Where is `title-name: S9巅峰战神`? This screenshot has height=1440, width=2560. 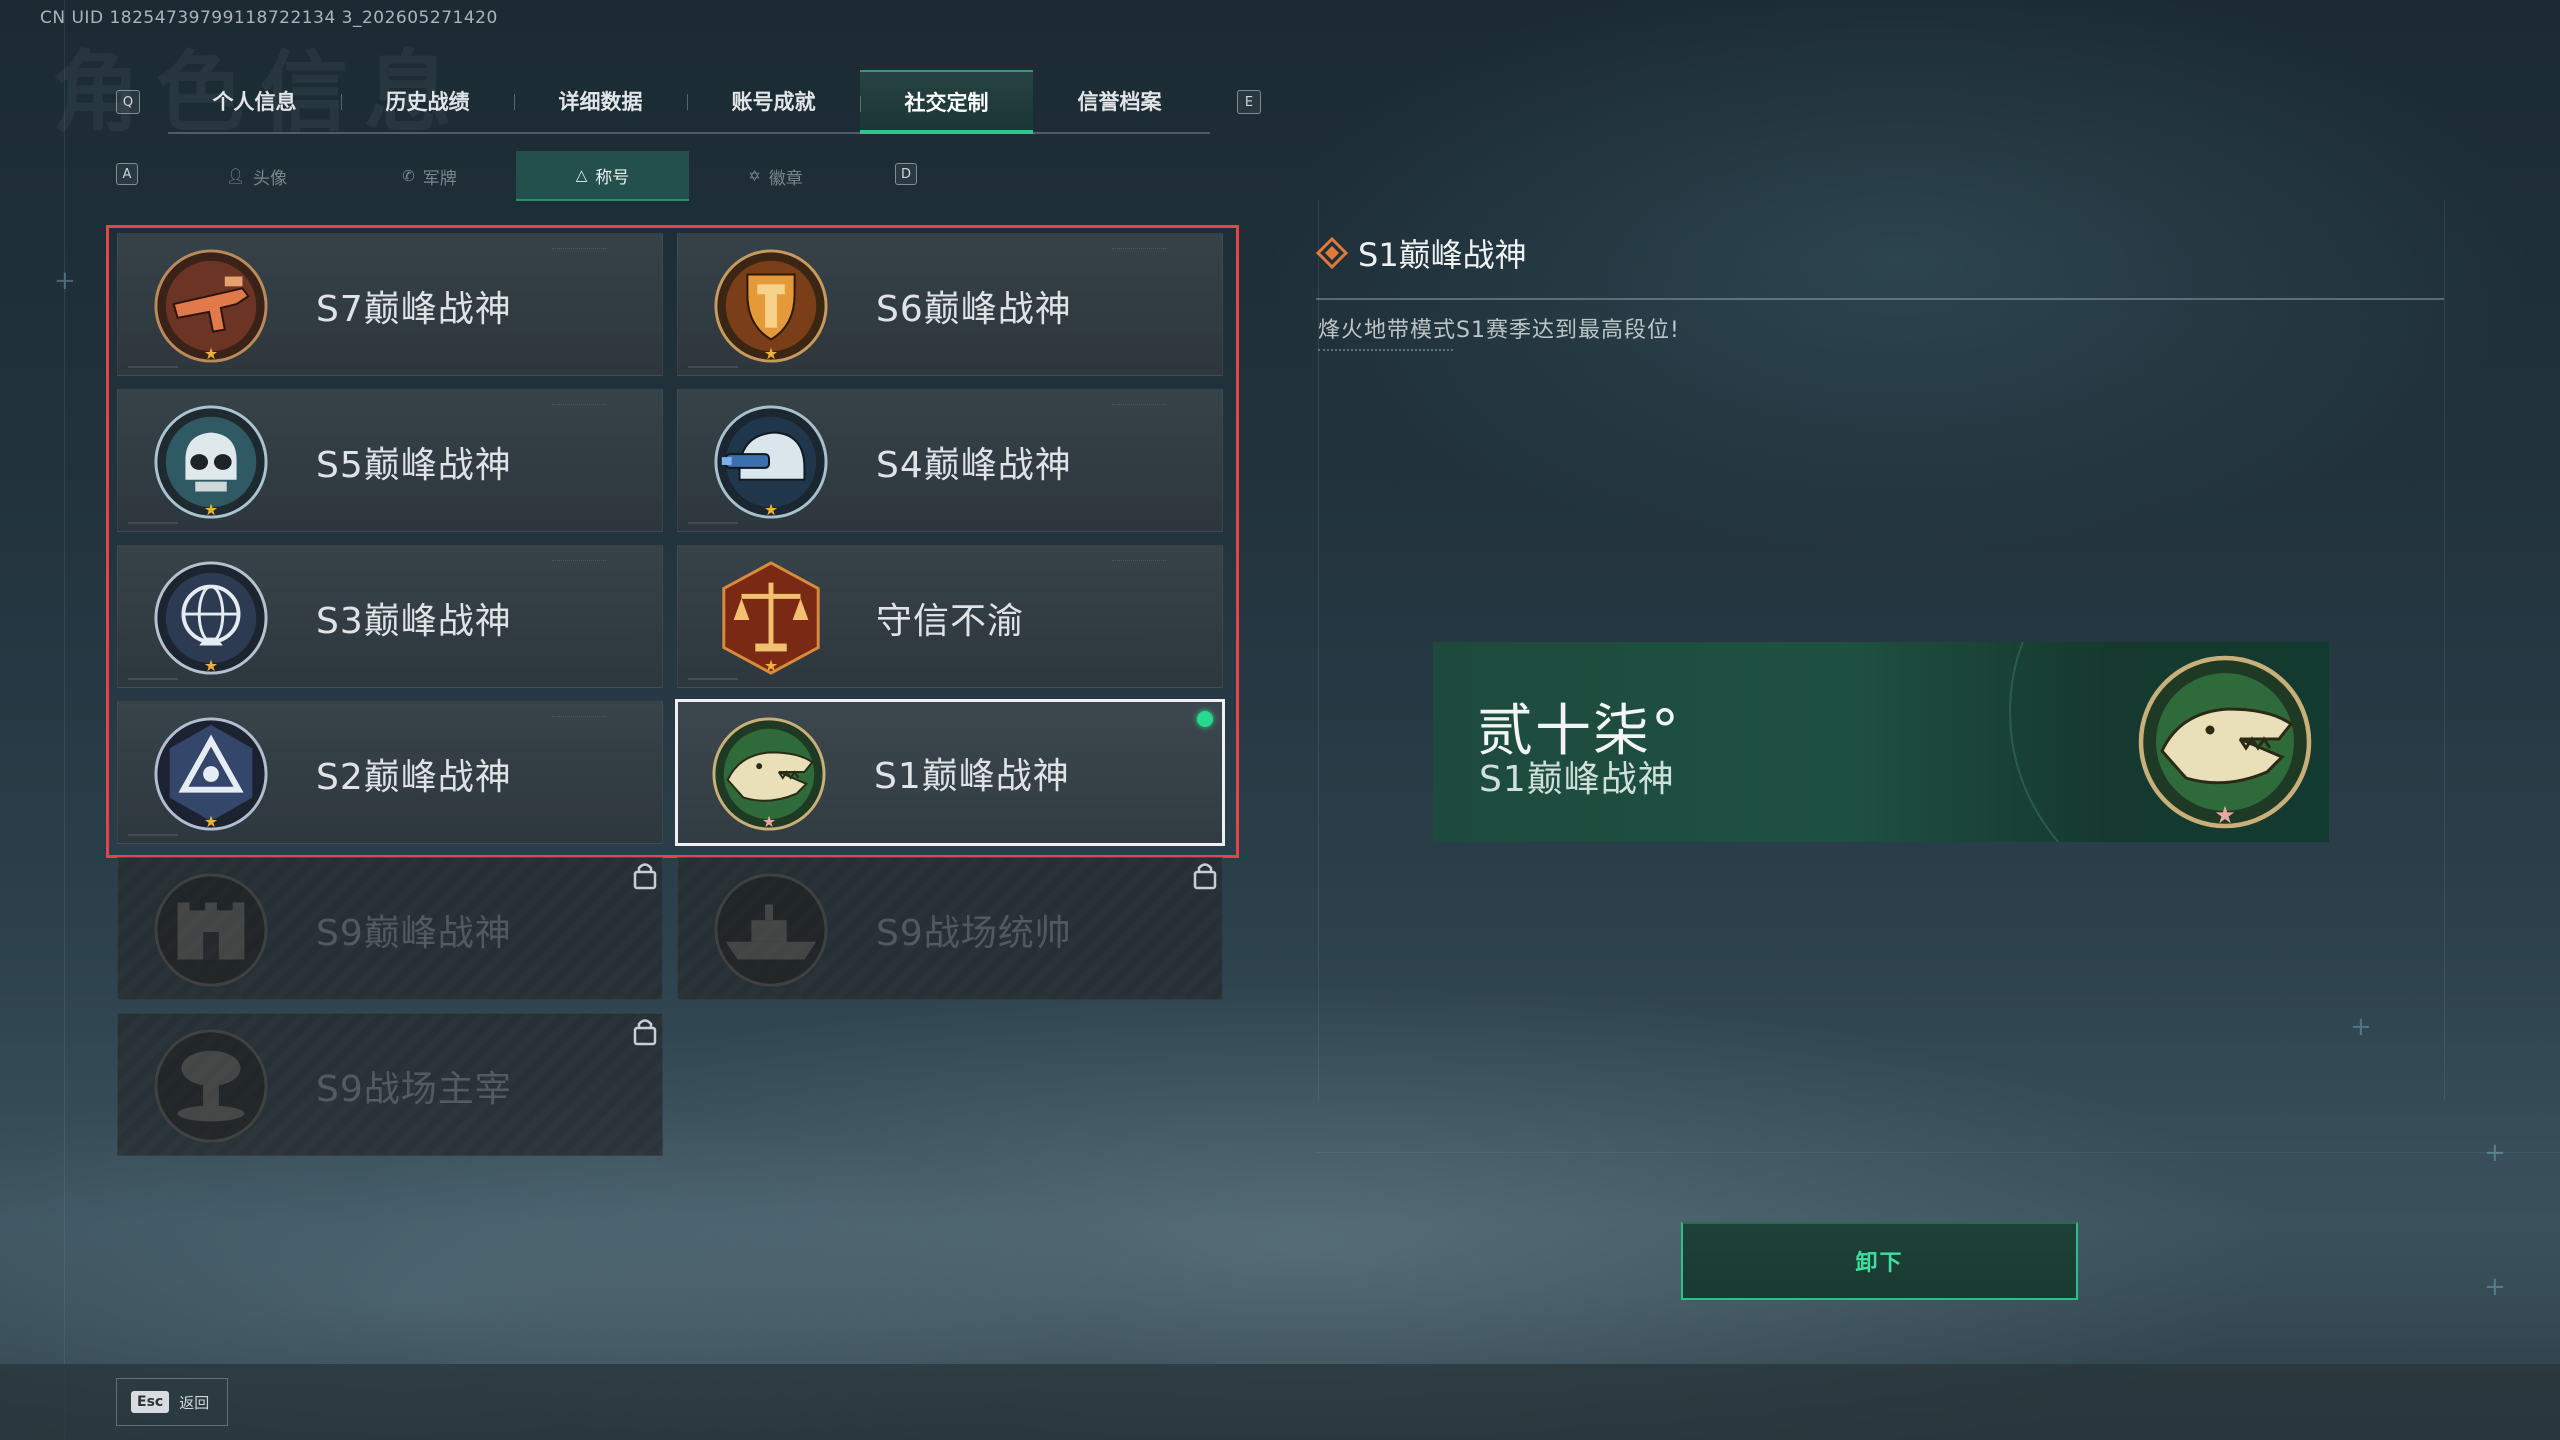 title-name: S9巅峰战神 is located at coordinates (414, 933).